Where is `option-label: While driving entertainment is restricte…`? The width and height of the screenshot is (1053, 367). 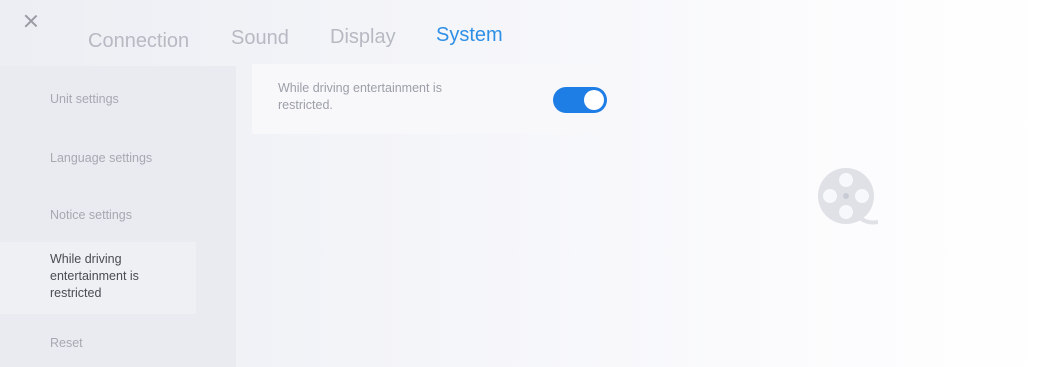
option-label: While driving entertainment is restricte… is located at coordinates (403, 97).